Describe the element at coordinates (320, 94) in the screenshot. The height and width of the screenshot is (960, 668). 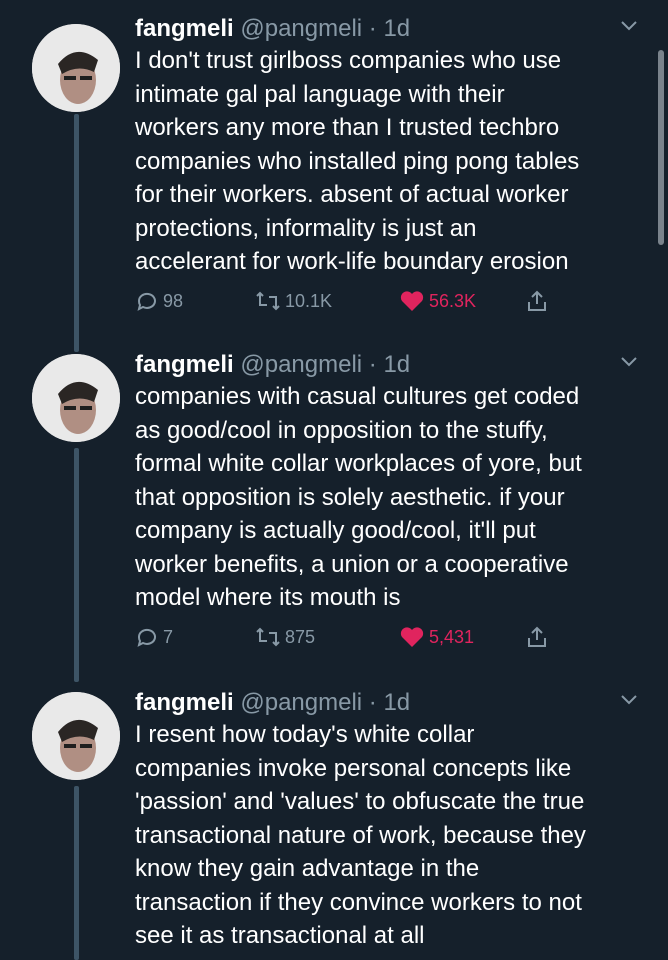
I see `tweet-text-line: intimate gal pal language with their` at that location.